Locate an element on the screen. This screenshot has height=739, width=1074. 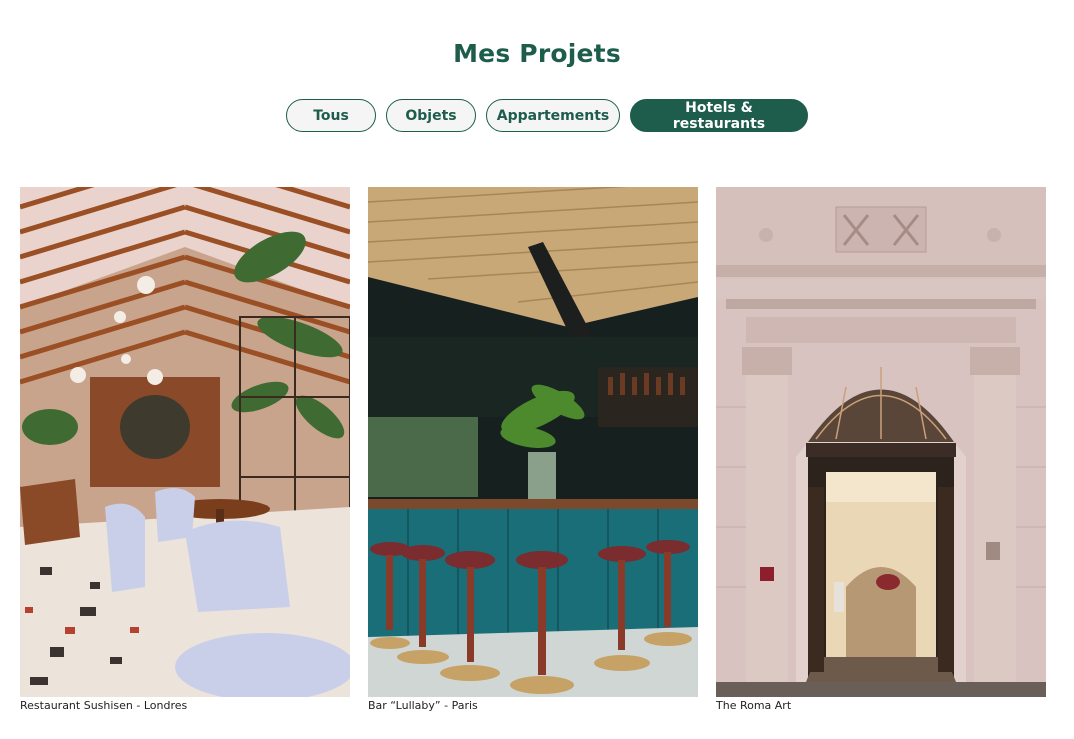
project-caption: Restaurant Sushisen - Londres is located at coordinates (104, 705).